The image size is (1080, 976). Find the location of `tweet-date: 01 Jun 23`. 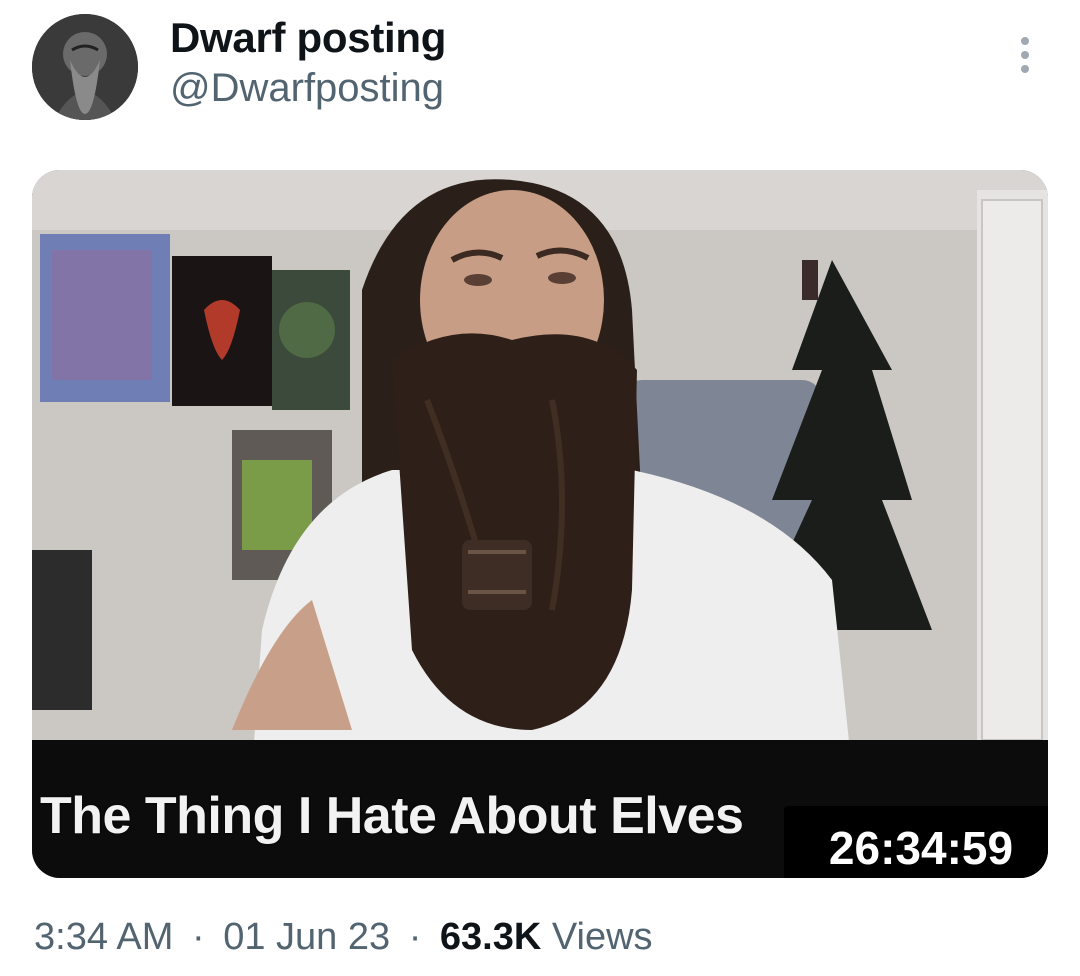

tweet-date: 01 Jun 23 is located at coordinates (306, 937).